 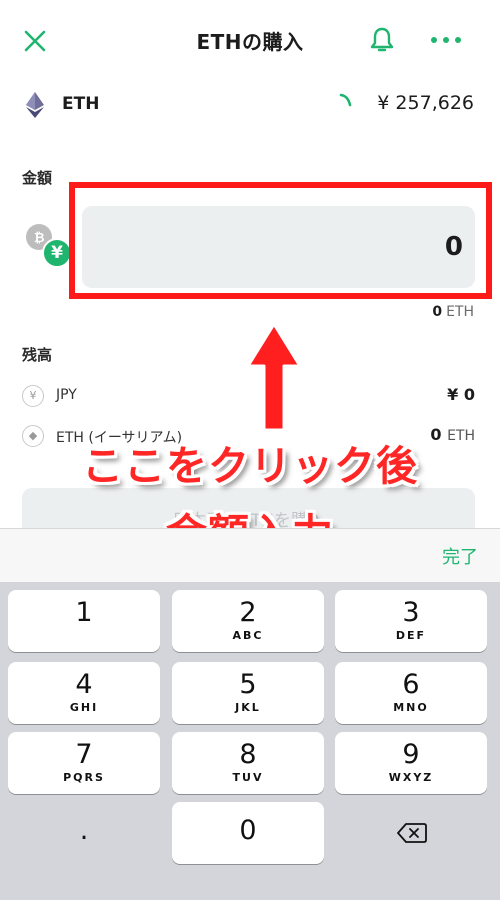 What do you see at coordinates (411, 777) in the screenshot?
I see `key-letters: WXYZ` at bounding box center [411, 777].